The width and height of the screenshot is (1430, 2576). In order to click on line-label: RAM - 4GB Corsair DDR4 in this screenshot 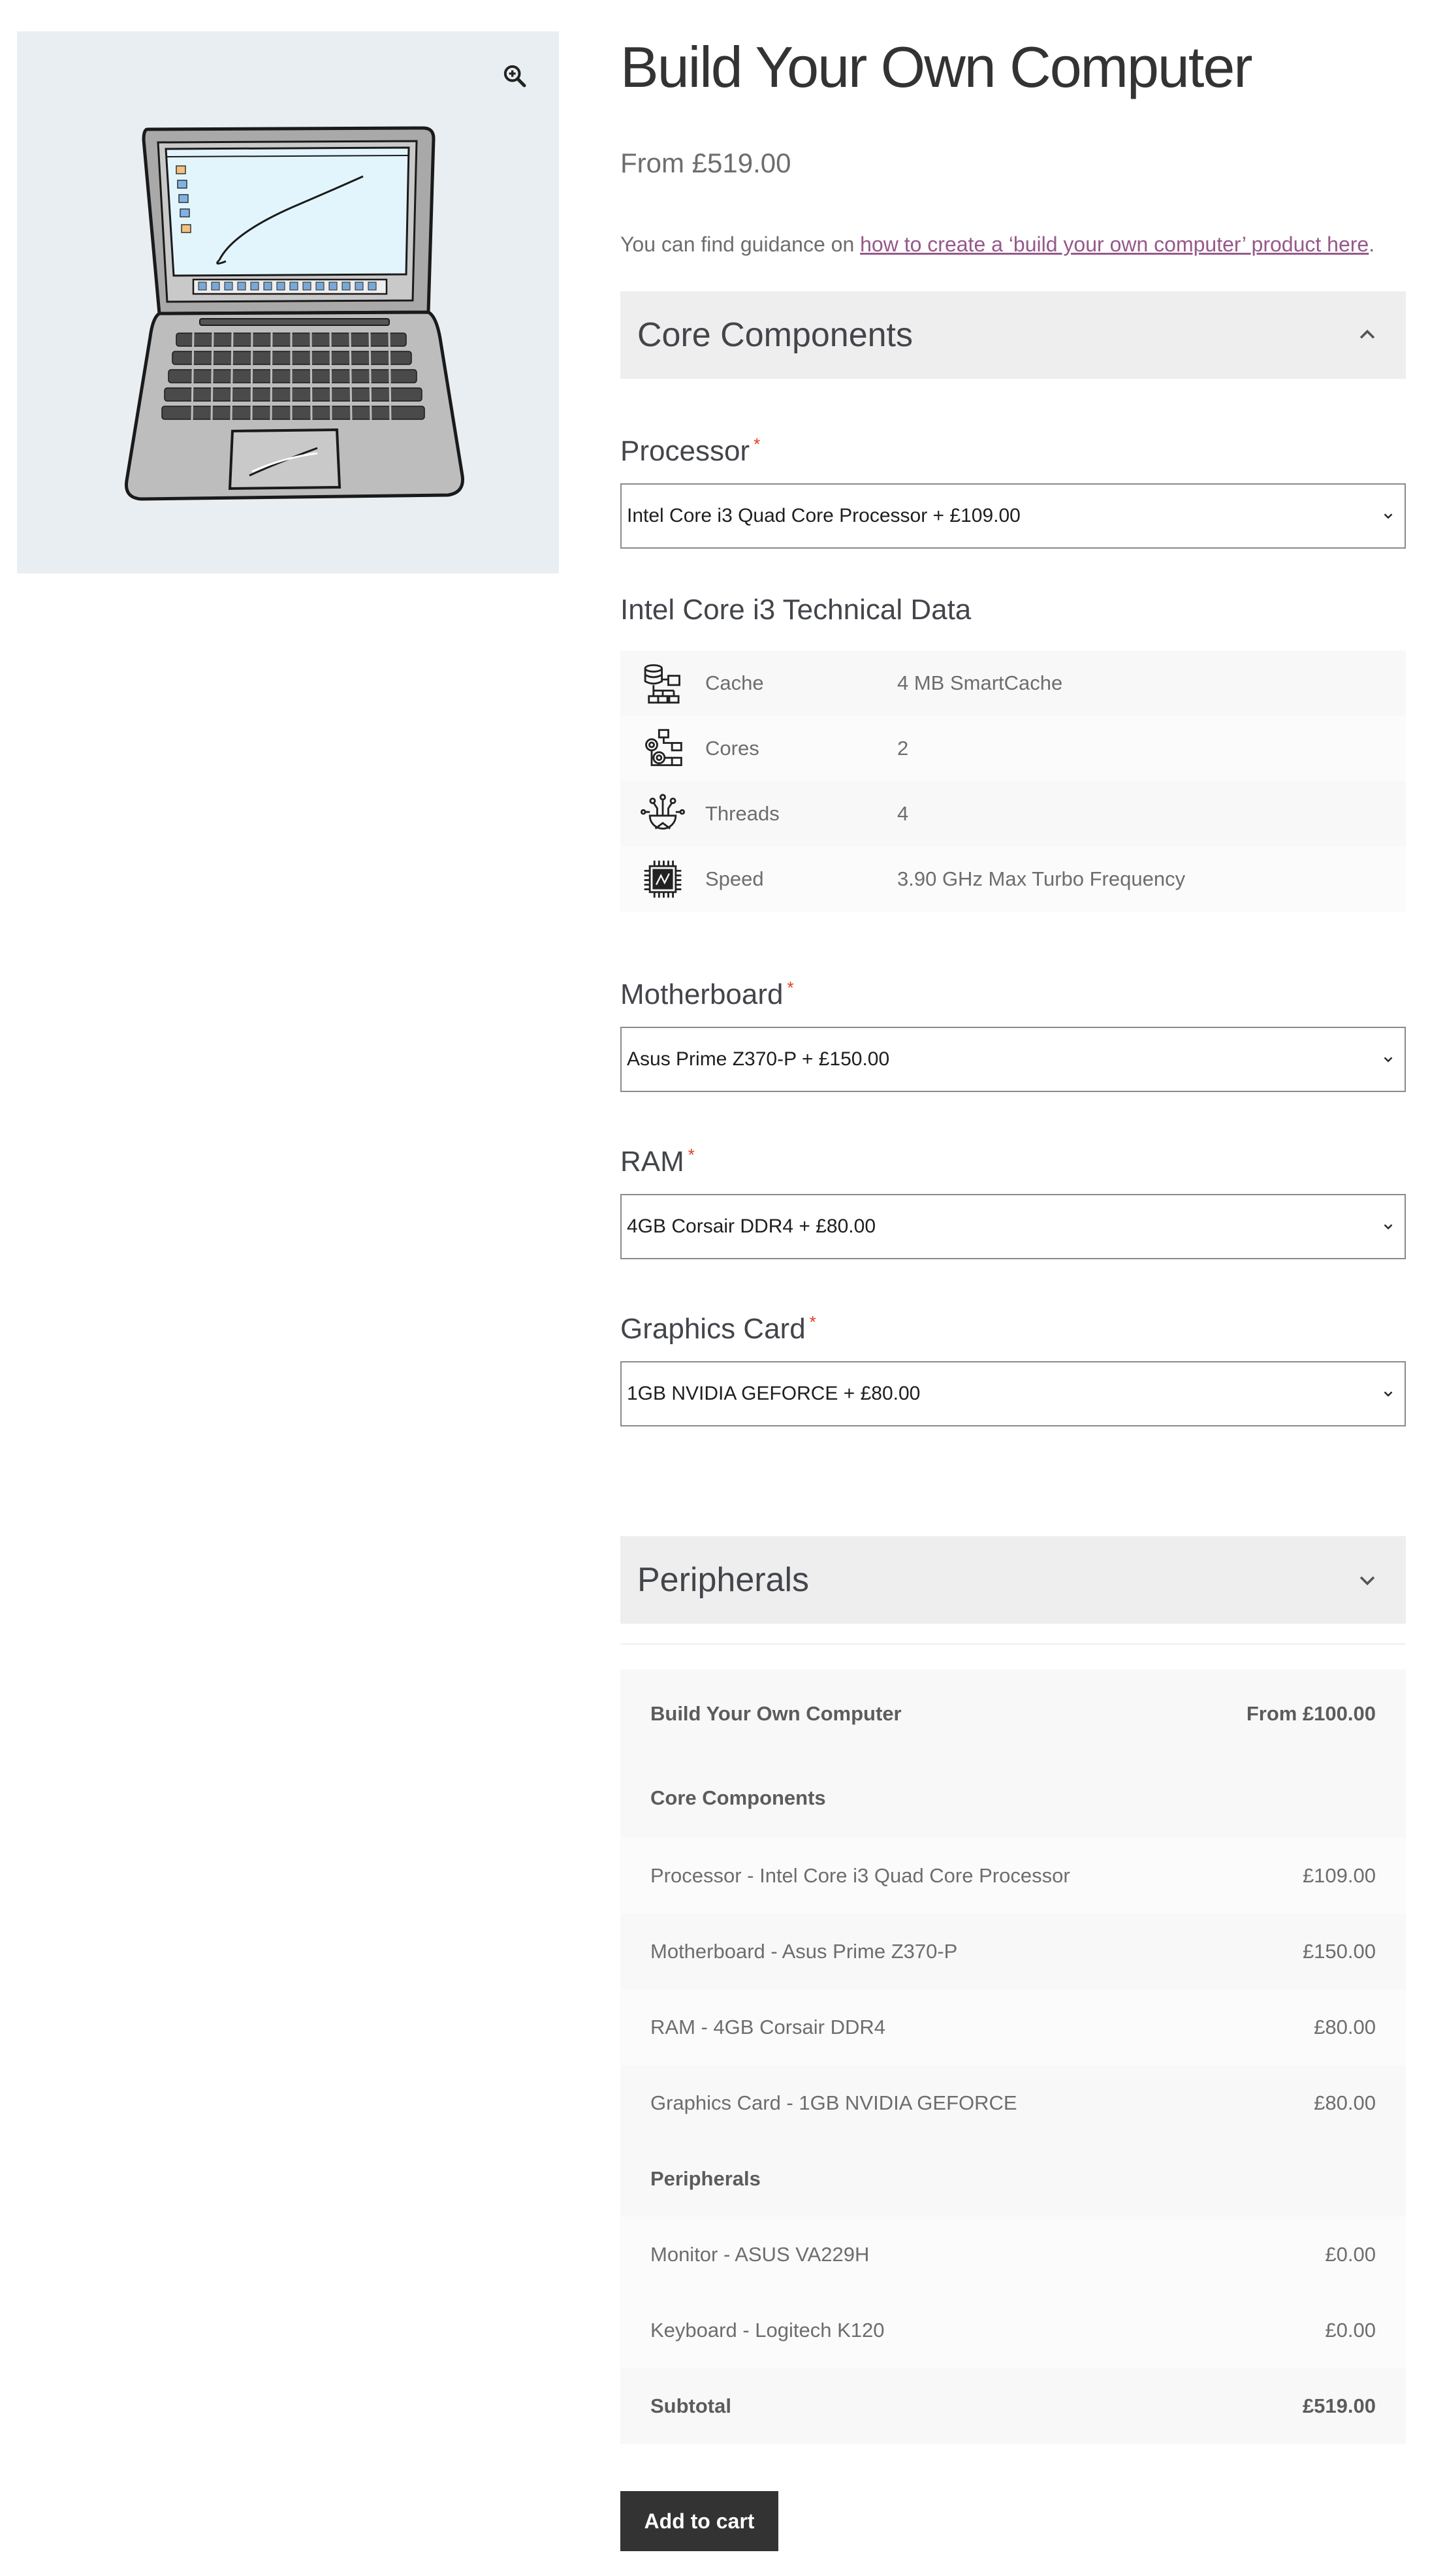, I will do `click(767, 2027)`.